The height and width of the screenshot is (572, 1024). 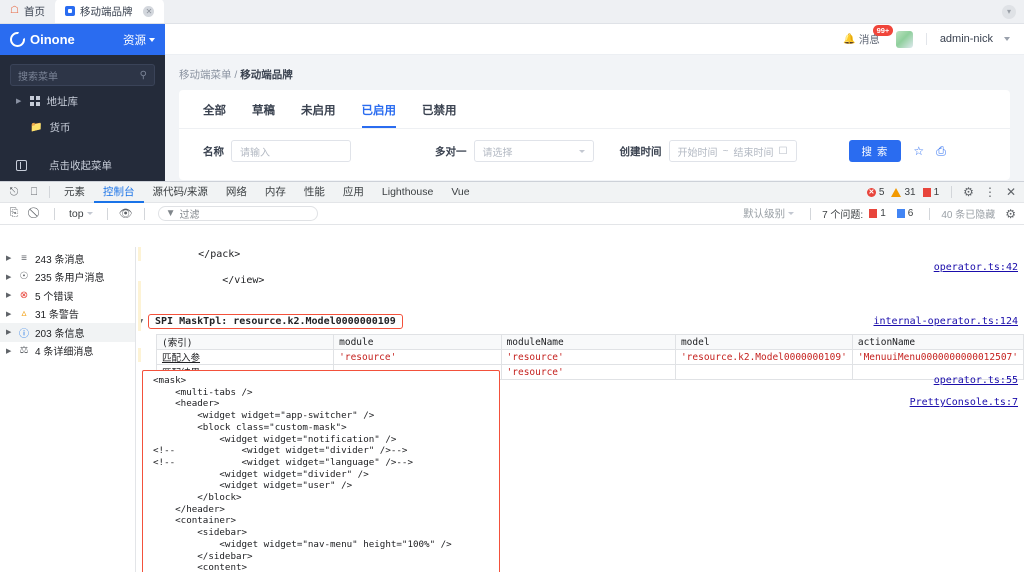 I want to click on created-date-range: 开始时间 ~ 结束时间 ☐, so click(x=732, y=151).